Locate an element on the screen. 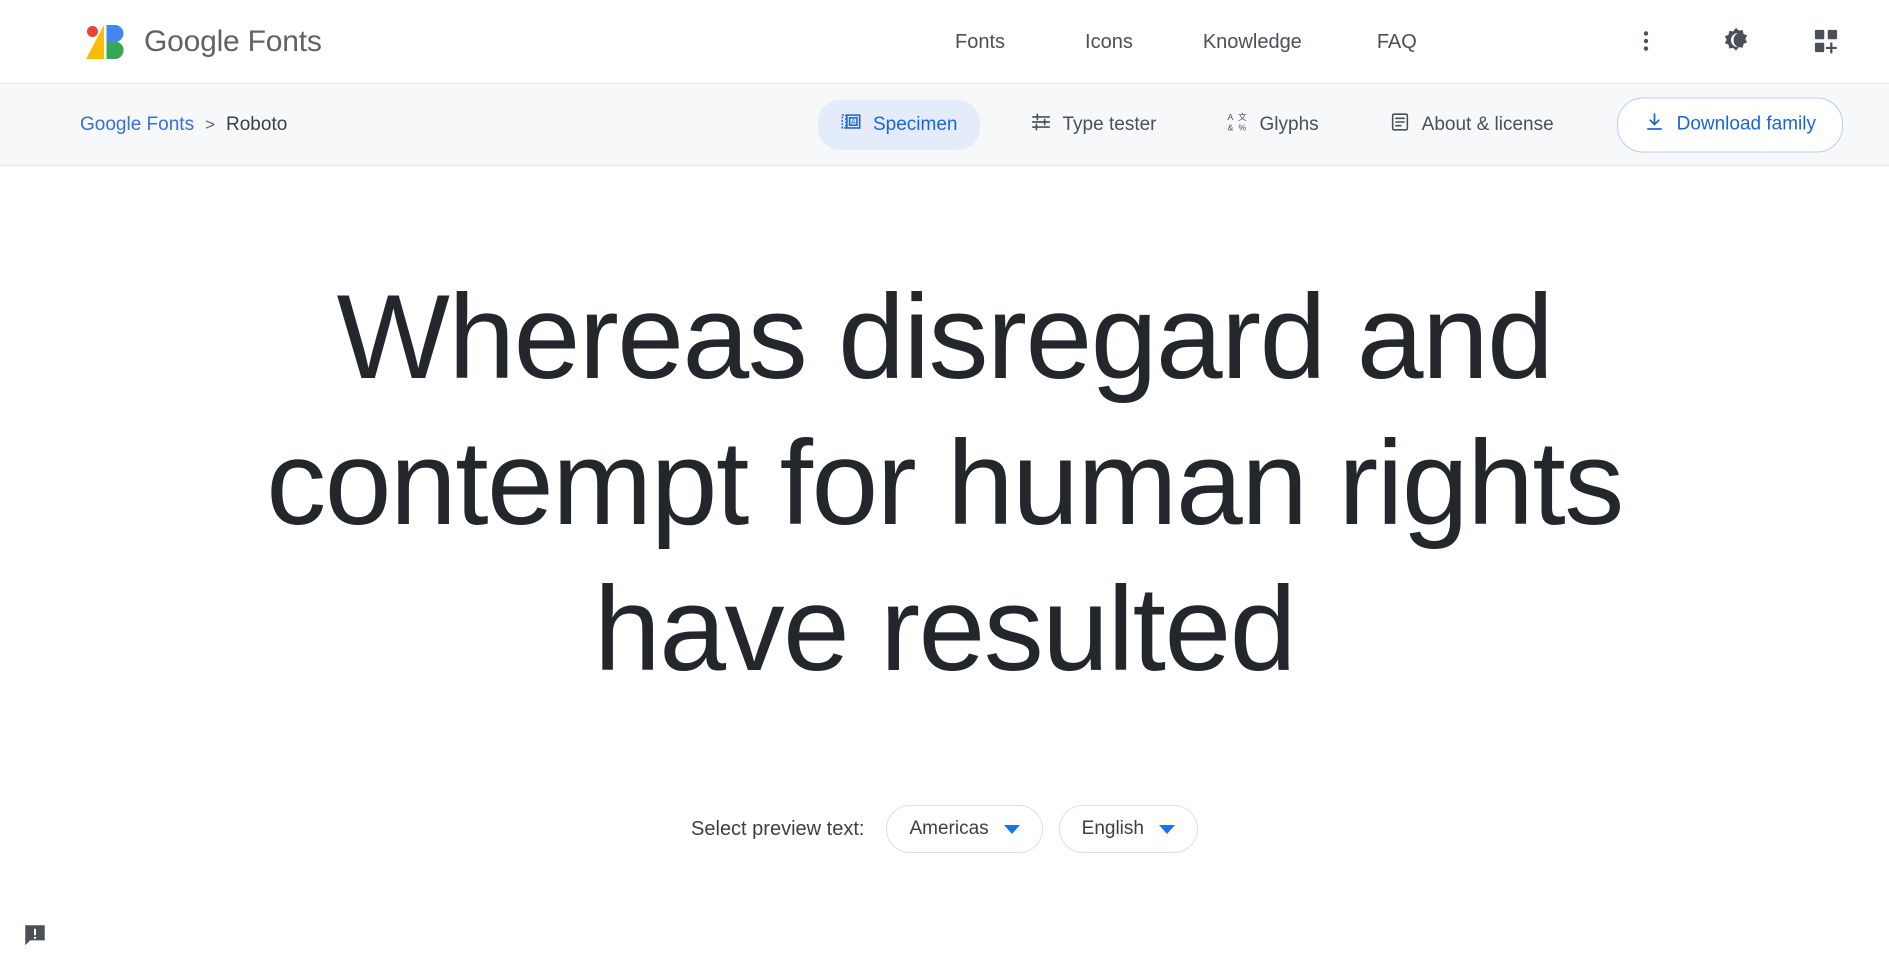 This screenshot has width=1889, height=968. top-header: Google Fonts Fonts Icons Knowledge FAQ is located at coordinates (944, 42).